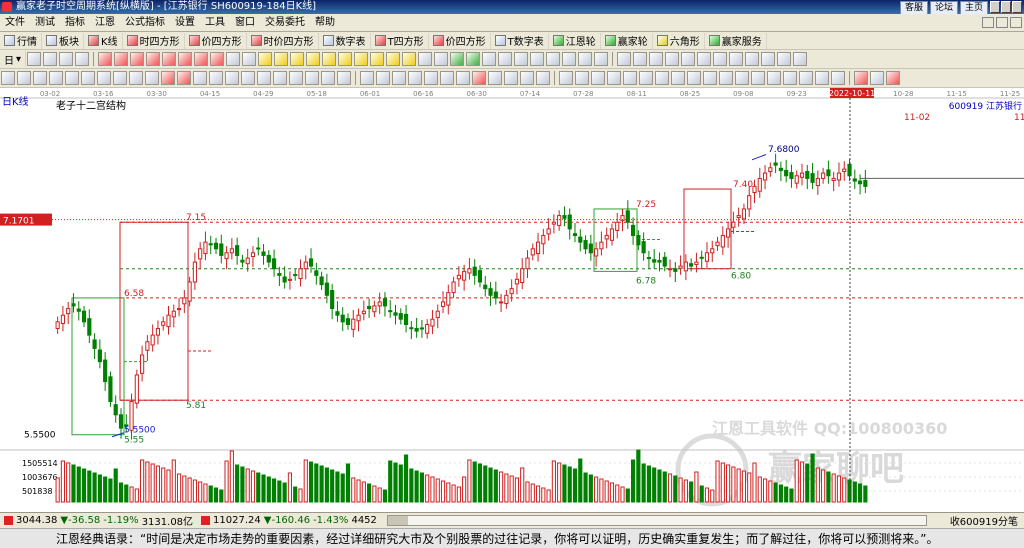 The height and width of the screenshot is (548, 1024). Describe the element at coordinates (15, 23) in the screenshot. I see `menu-file: 文件` at that location.